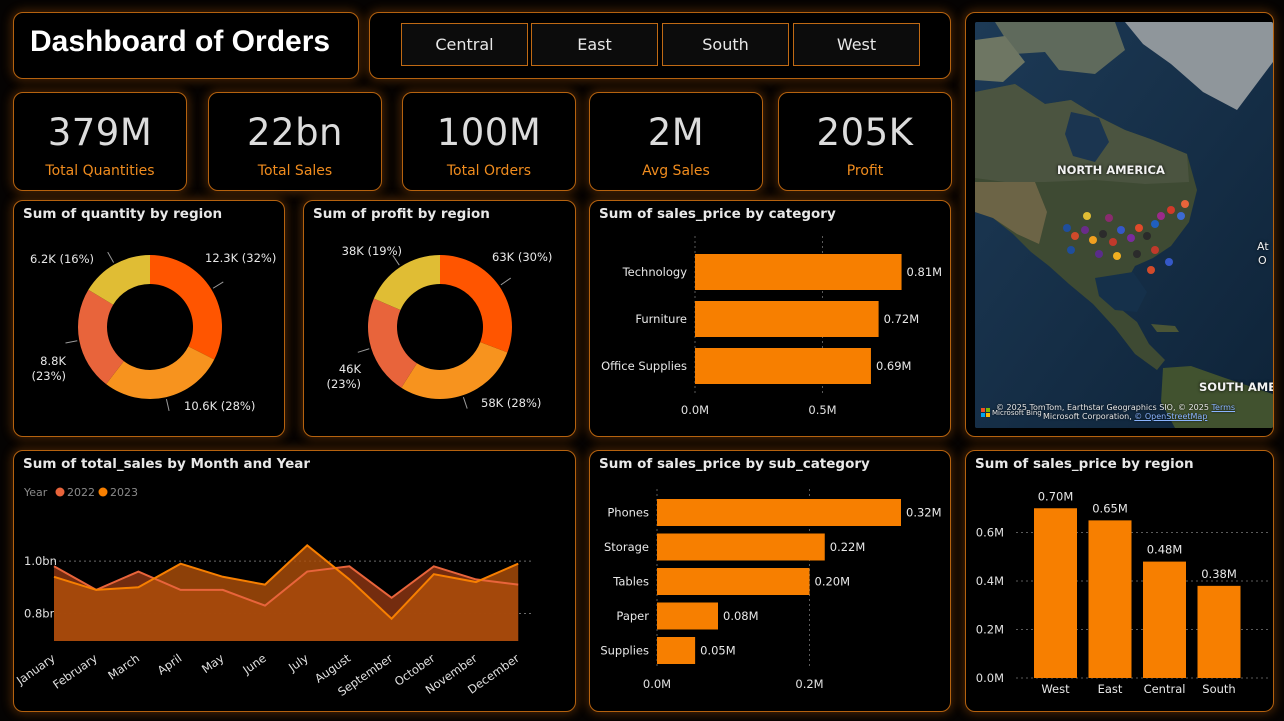 The image size is (1284, 721). Describe the element at coordinates (1089, 416) in the screenshot. I see `attribution-line-2: Microsoft Corporation,` at that location.